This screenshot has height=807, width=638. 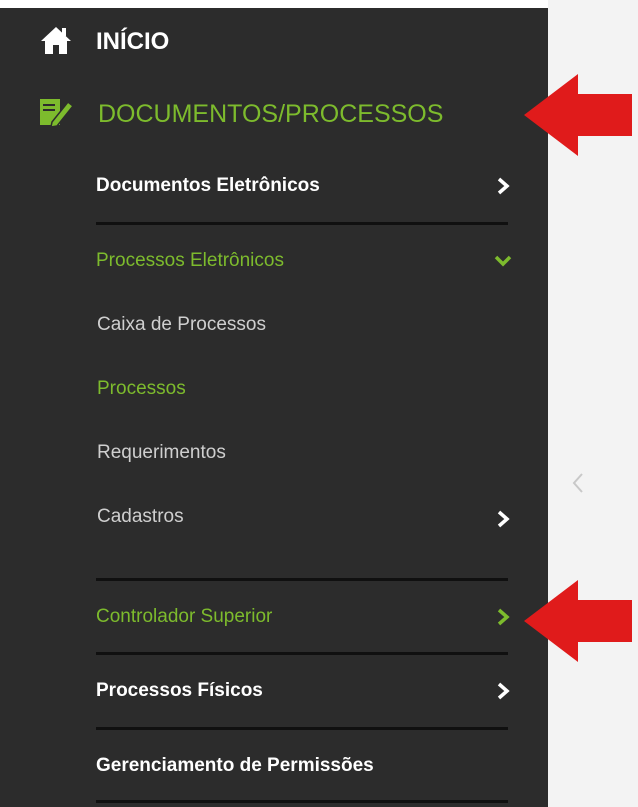 What do you see at coordinates (271, 114) in the screenshot?
I see `sidebar-item-label: DOCUMENTOS/PROCESSOS` at bounding box center [271, 114].